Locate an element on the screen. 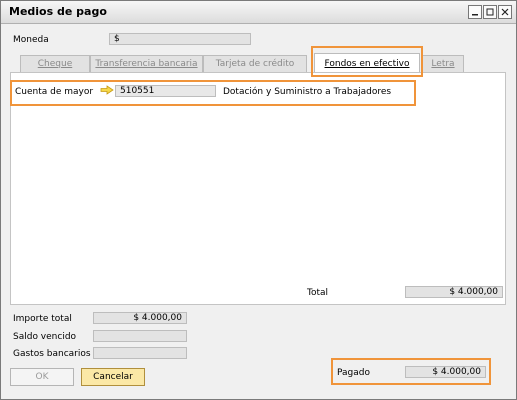 This screenshot has height=400, width=517. saldo-vencido-field is located at coordinates (140, 336).